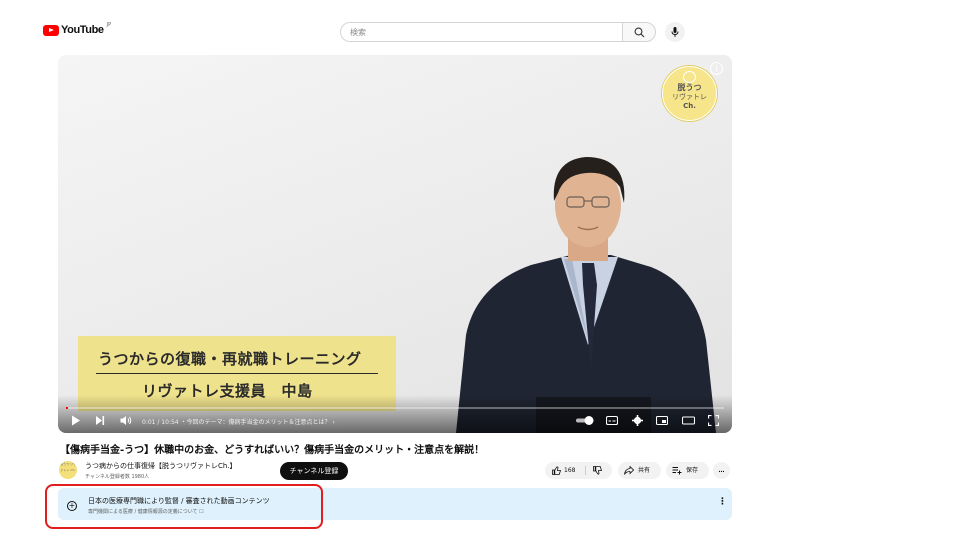  What do you see at coordinates (689, 77) in the screenshot?
I see `apple-icon` at bounding box center [689, 77].